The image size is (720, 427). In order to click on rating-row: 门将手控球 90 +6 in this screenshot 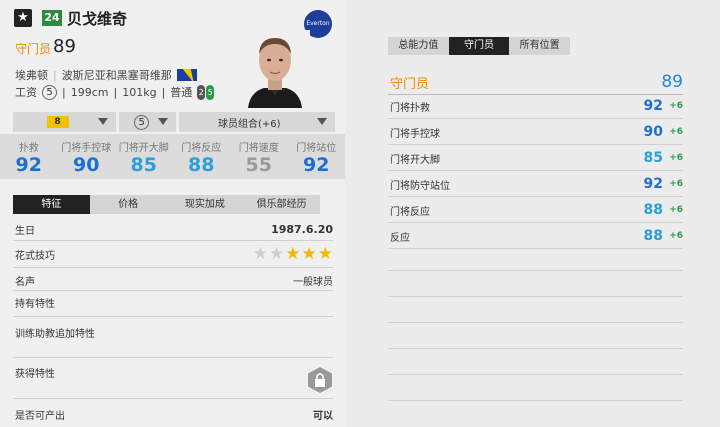, I will do `click(536, 132)`.